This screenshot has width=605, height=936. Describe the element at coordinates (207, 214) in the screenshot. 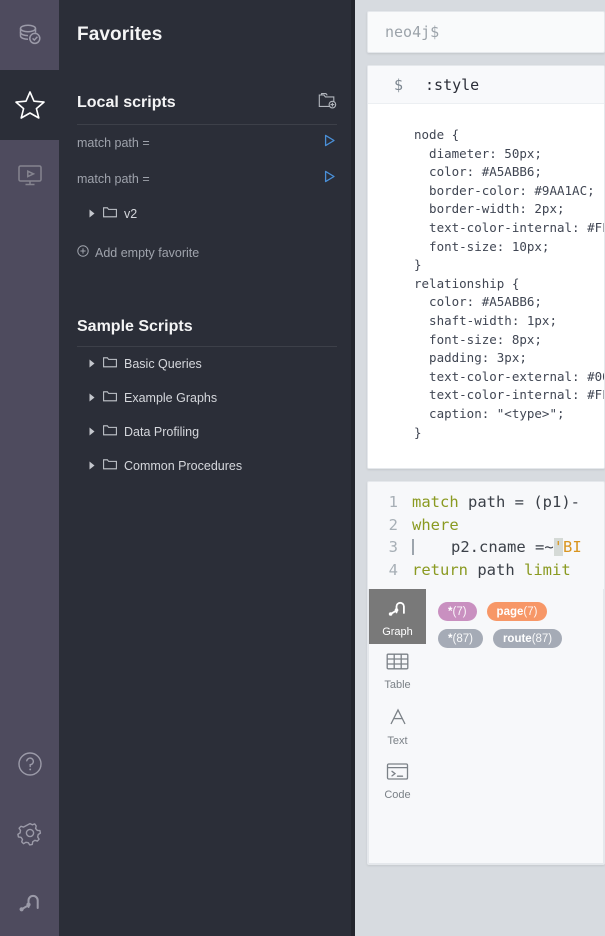

I see `folder-item-v2: v2` at that location.